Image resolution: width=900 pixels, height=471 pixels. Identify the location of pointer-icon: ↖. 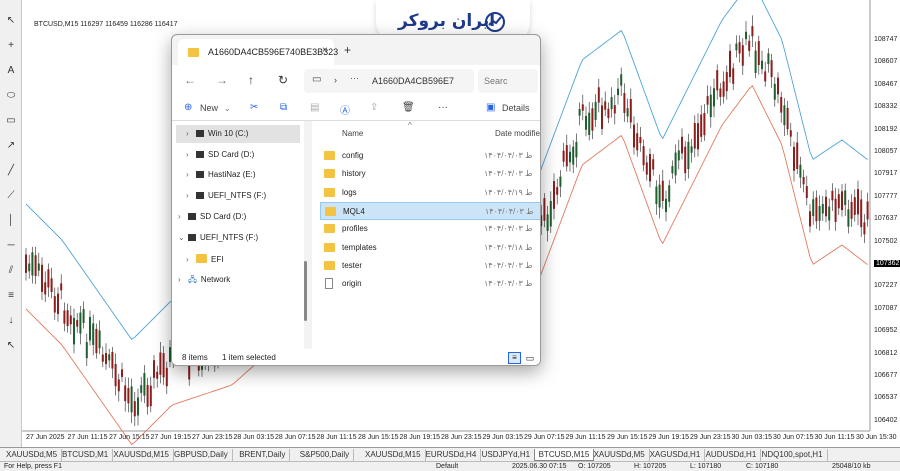
(11, 346).